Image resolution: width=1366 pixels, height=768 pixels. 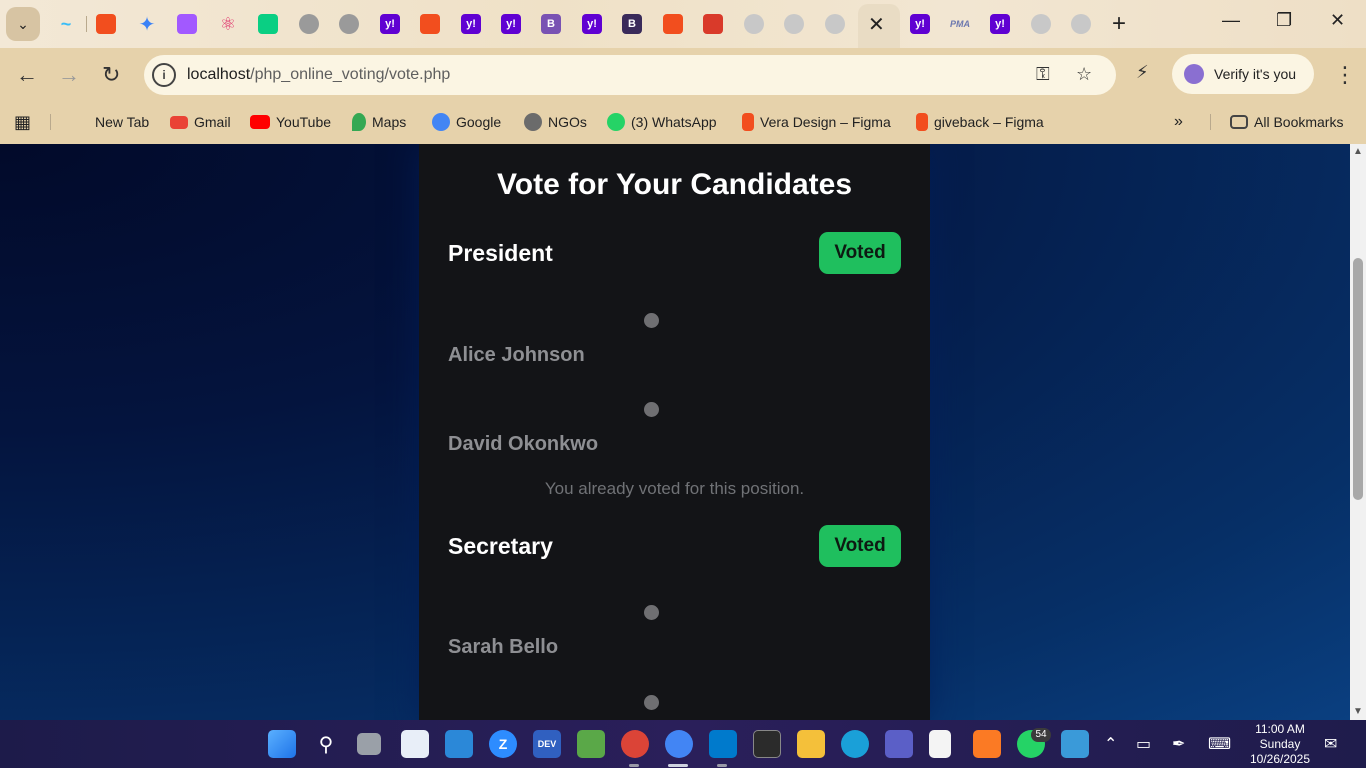 I want to click on bookmark-giveback: giveback – Figma, so click(x=980, y=122).